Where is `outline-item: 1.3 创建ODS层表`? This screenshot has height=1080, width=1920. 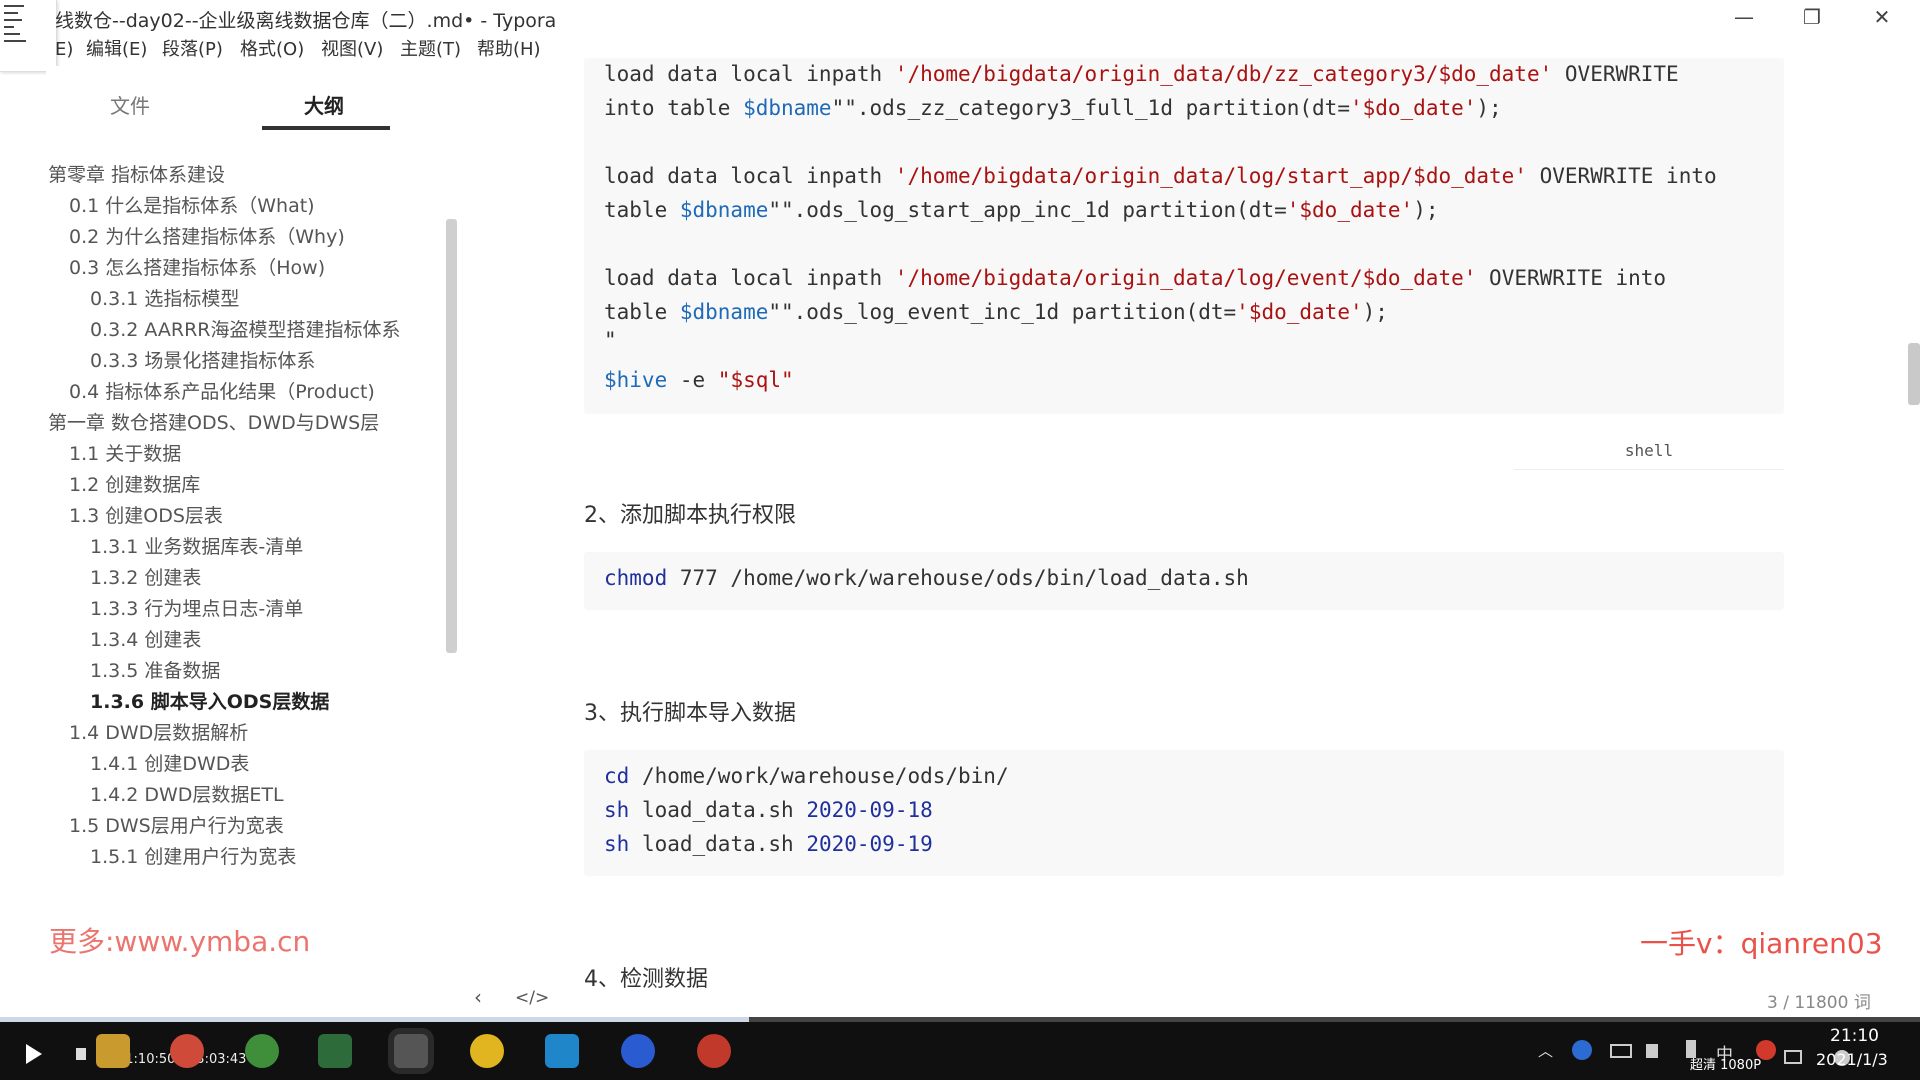
outline-item: 1.3 创建ODS层表 is located at coordinates (146, 514).